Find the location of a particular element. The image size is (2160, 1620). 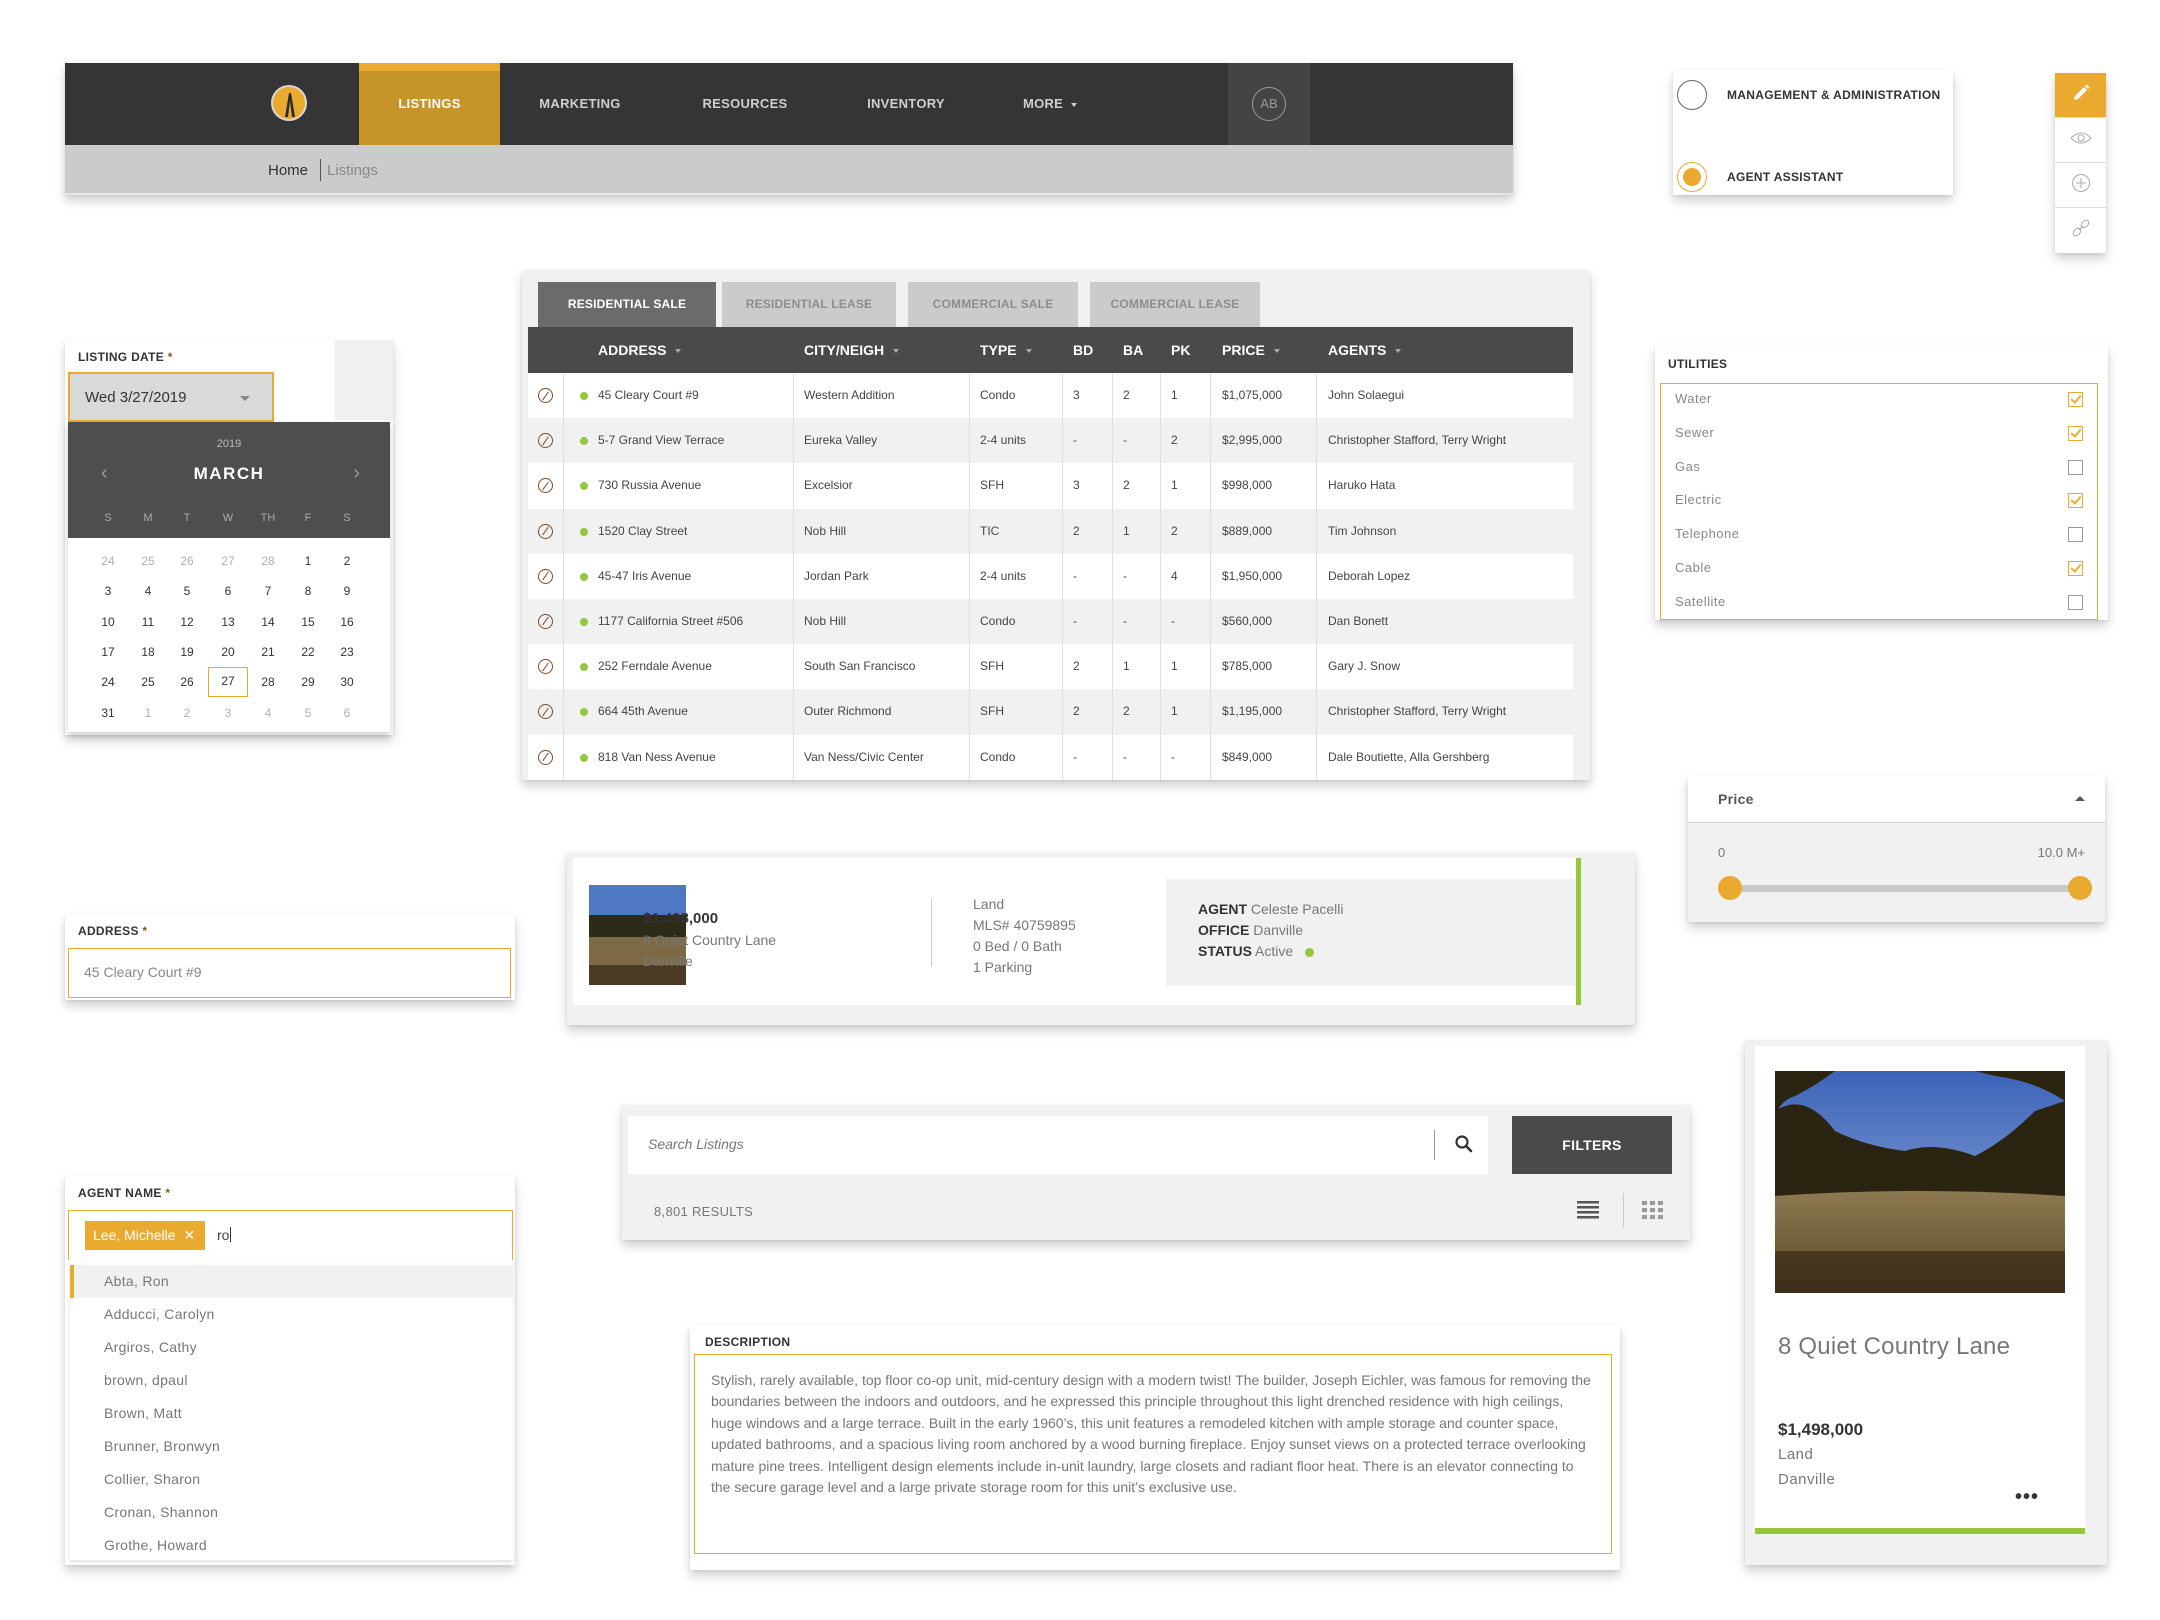

tab-residential-lease: RESIDENTIAL LEASE is located at coordinates (809, 304).